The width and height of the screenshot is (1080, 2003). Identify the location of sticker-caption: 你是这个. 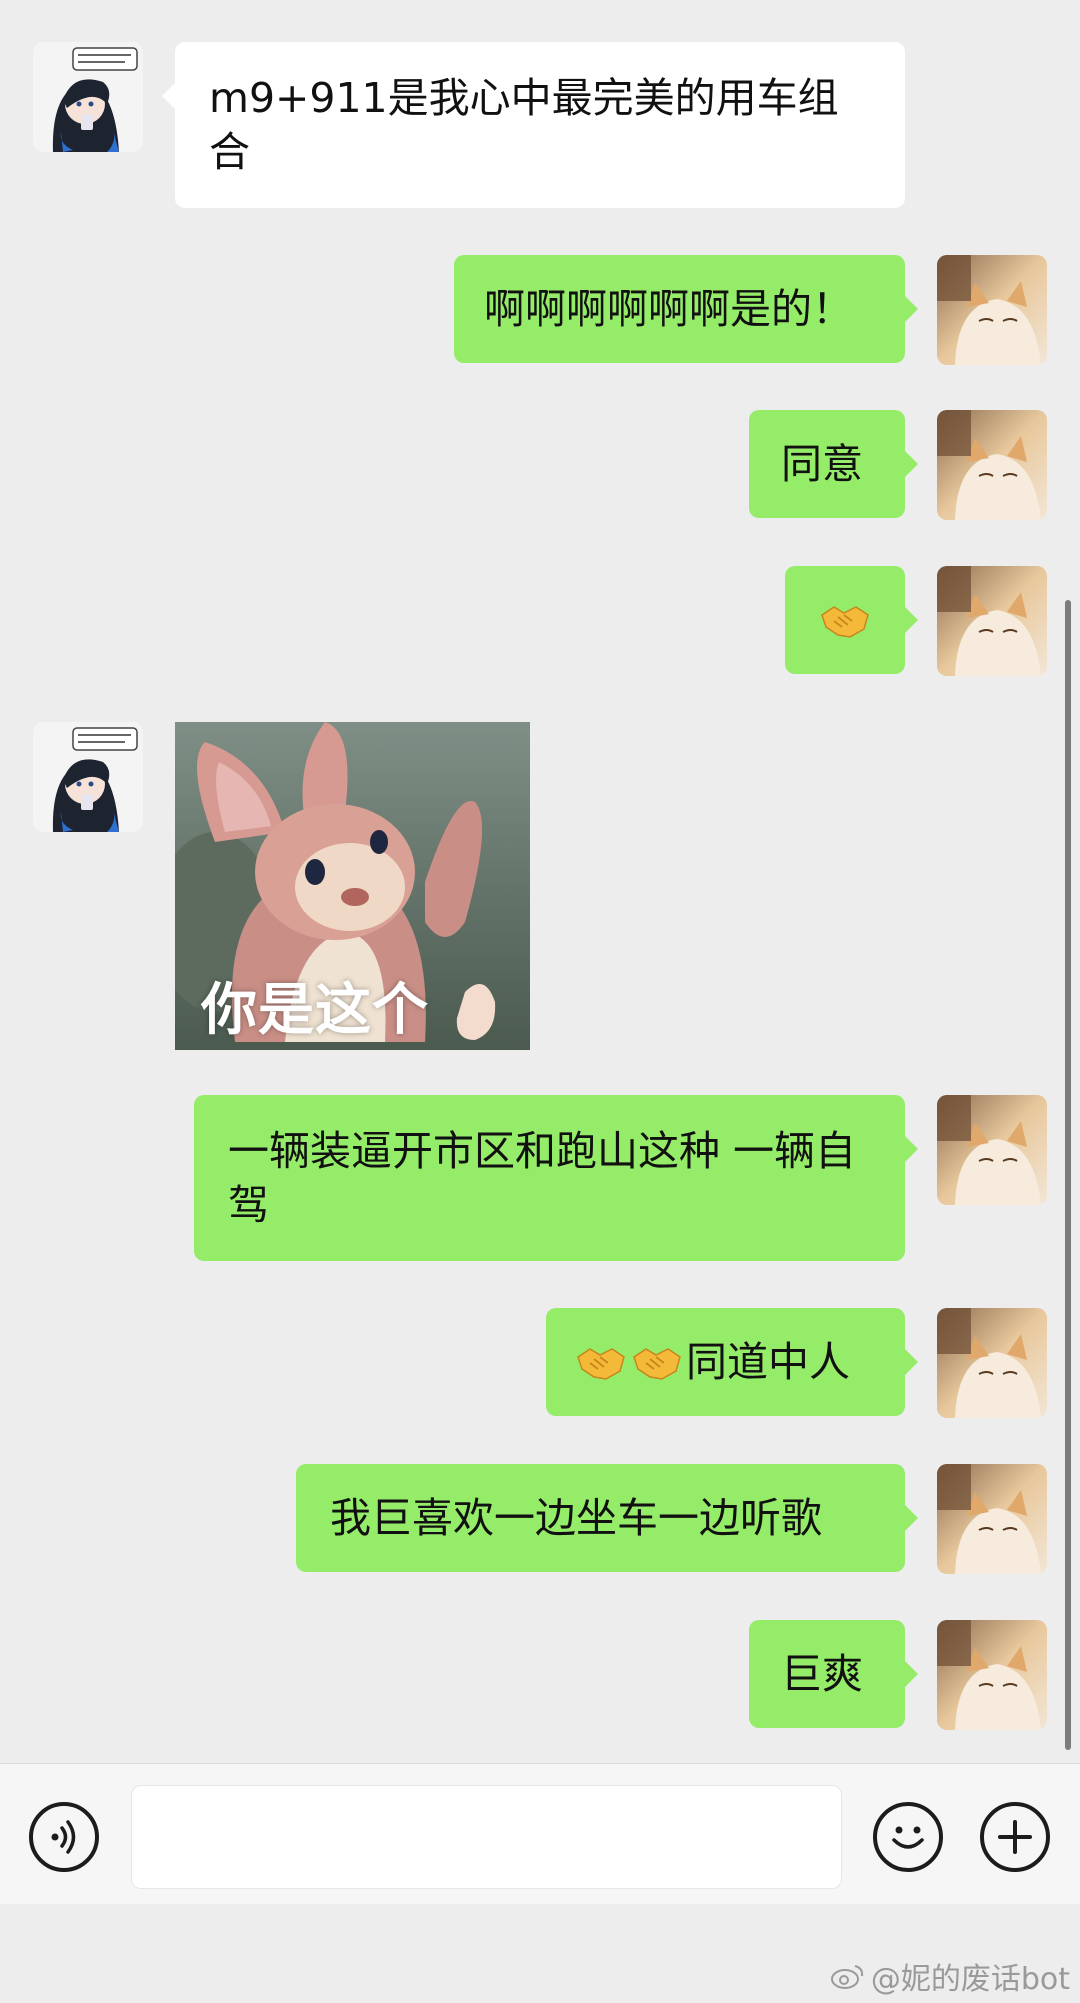
(315, 1010).